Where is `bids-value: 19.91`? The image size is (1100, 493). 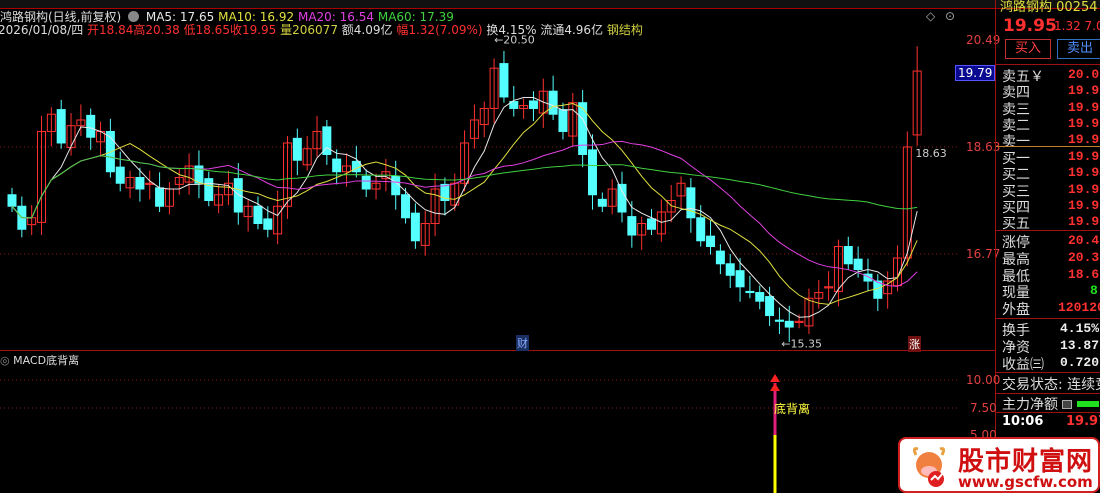 bids-value: 19.91 is located at coordinates (1084, 222).